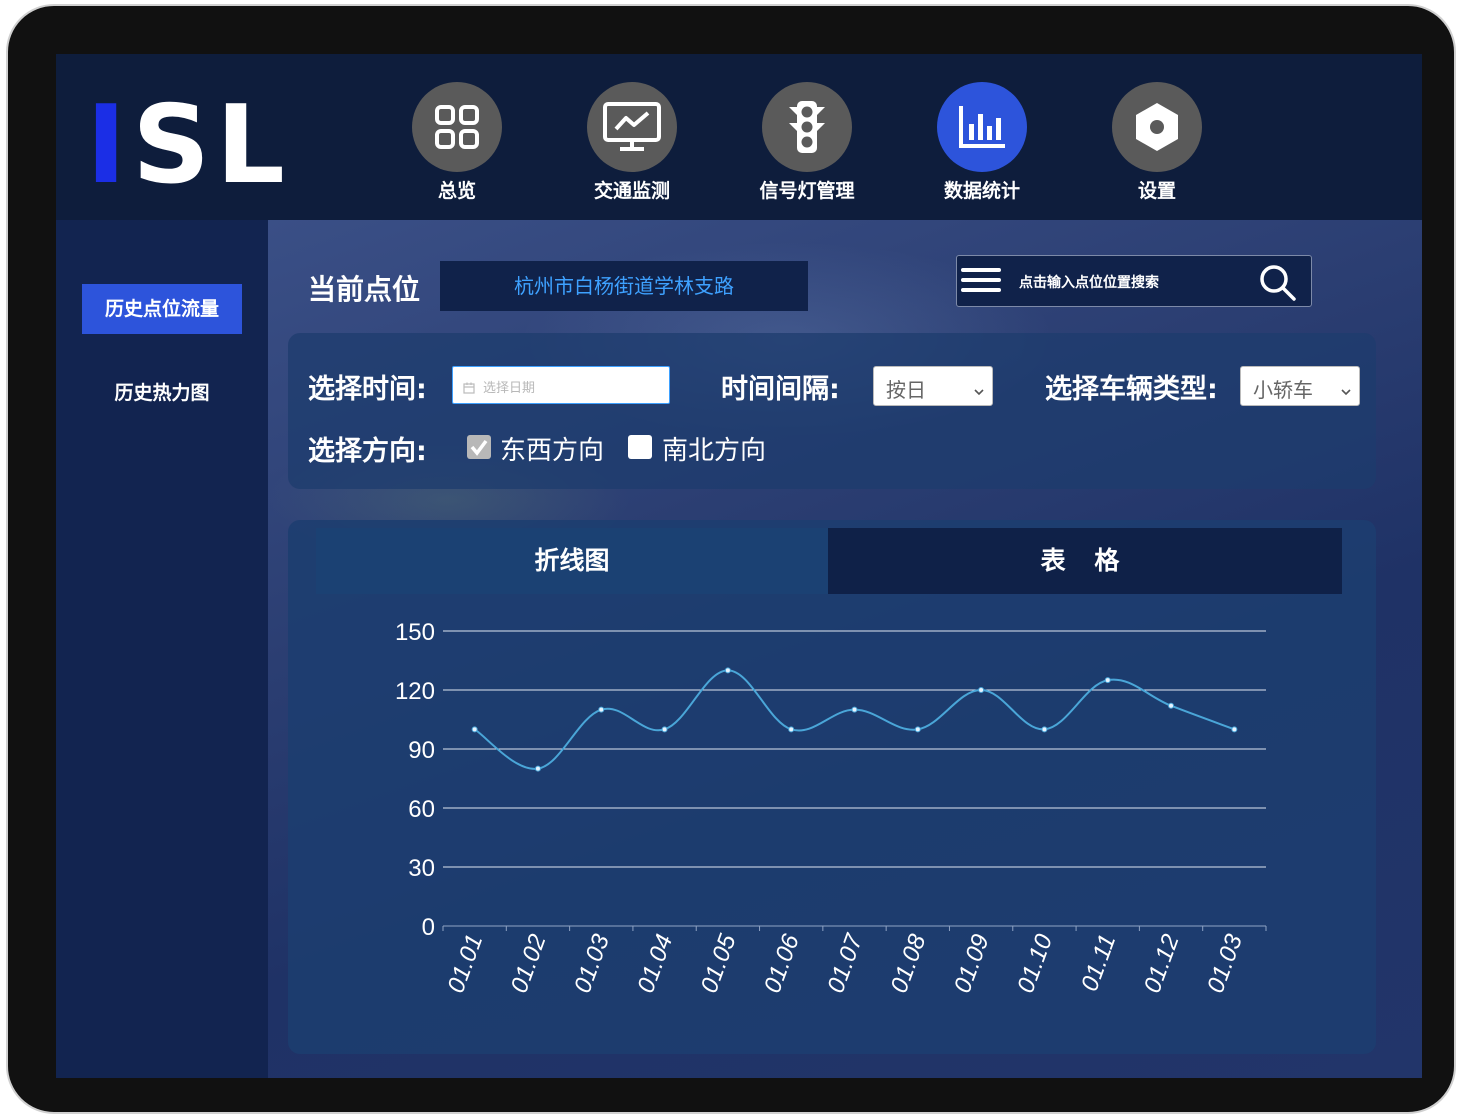  What do you see at coordinates (367, 451) in the screenshot?
I see `direction-label: 选择方向:` at bounding box center [367, 451].